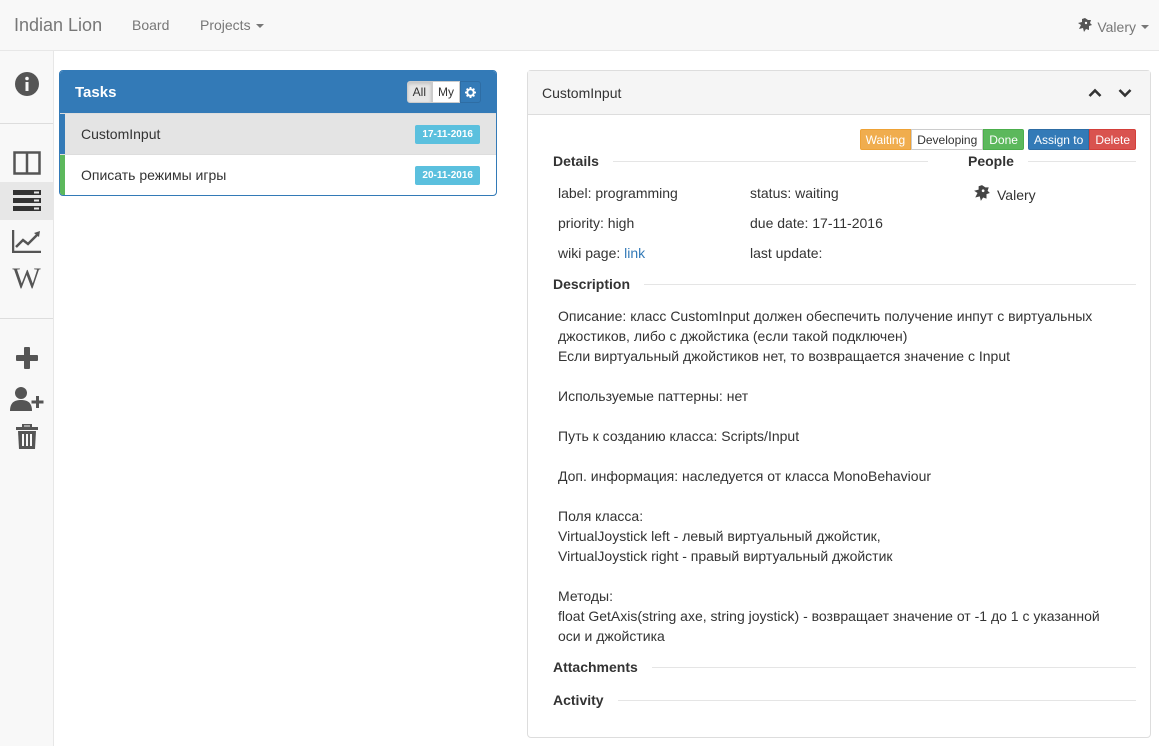  I want to click on line-chart-icon, so click(26, 241).